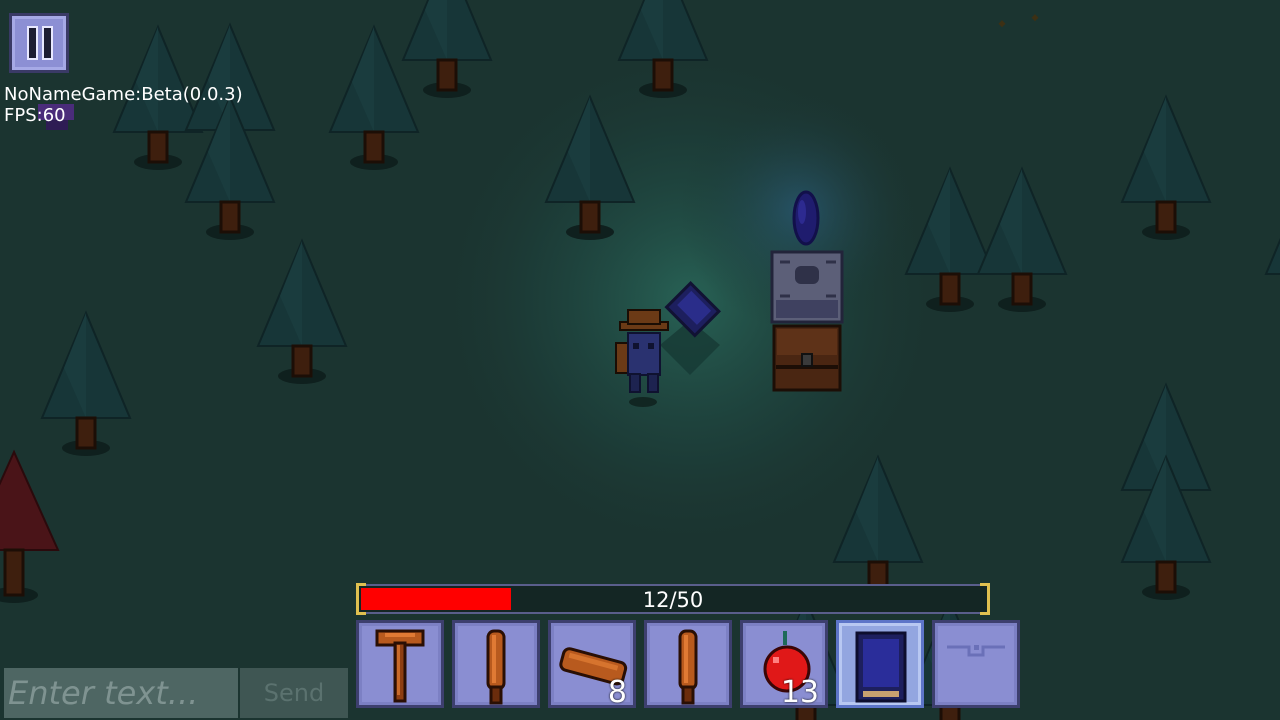  I want to click on empty-slot-icon, so click(976, 651).